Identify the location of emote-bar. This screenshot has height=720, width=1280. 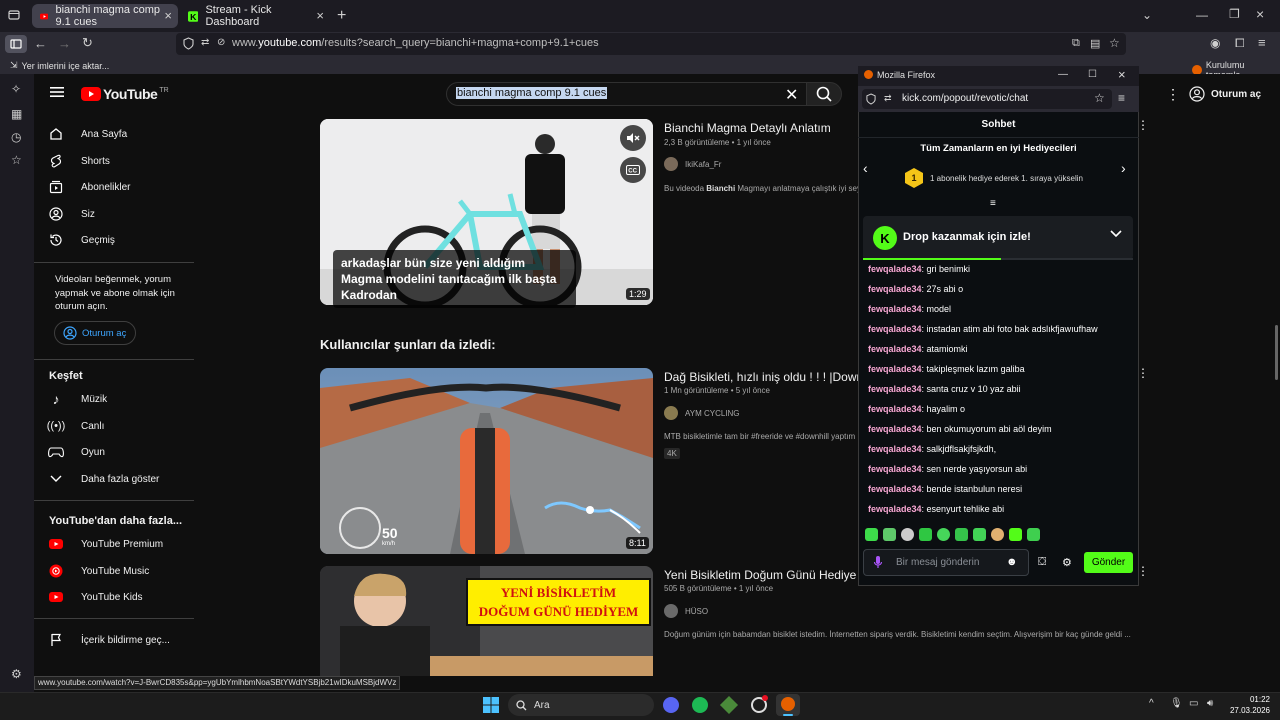
(952, 534).